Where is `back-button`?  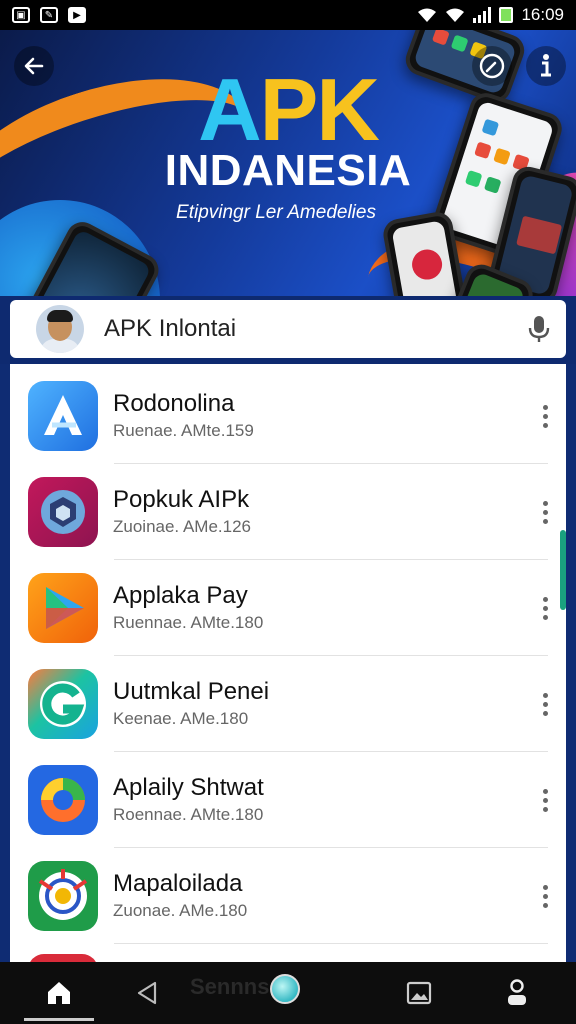 back-button is located at coordinates (34, 66).